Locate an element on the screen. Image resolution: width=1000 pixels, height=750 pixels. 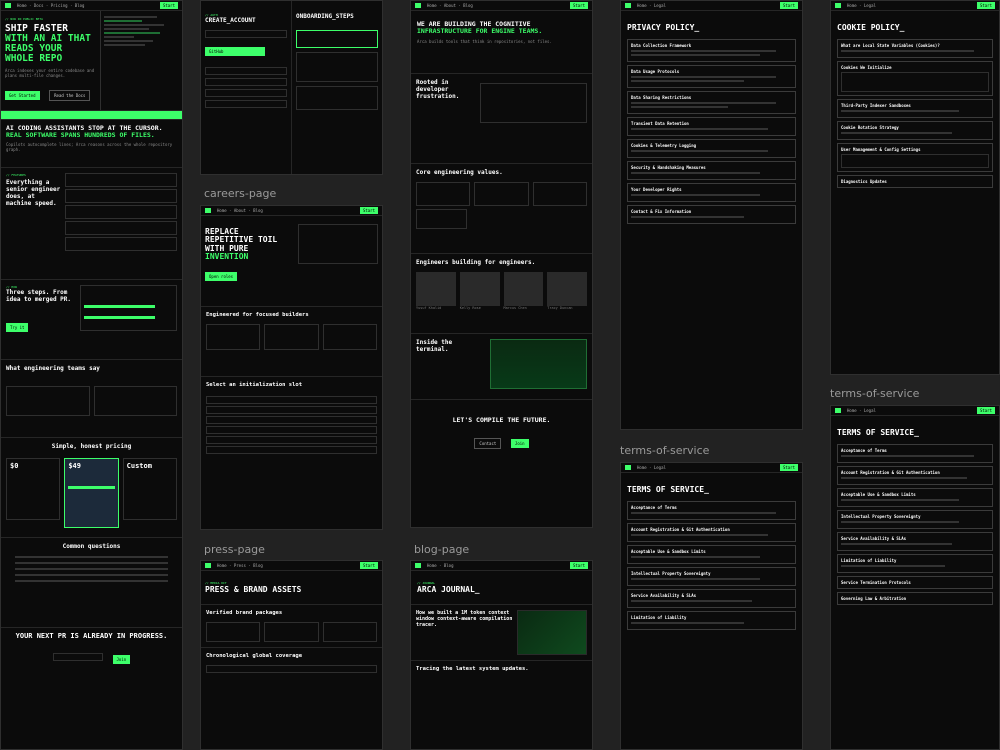
policy-section-title: Your Developer Rights is located at coordinates (656, 189).